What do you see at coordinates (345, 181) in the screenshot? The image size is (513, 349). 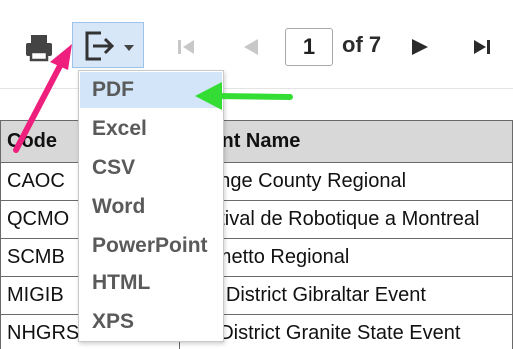 I see `cell-event-name: Orange County Regional` at bounding box center [345, 181].